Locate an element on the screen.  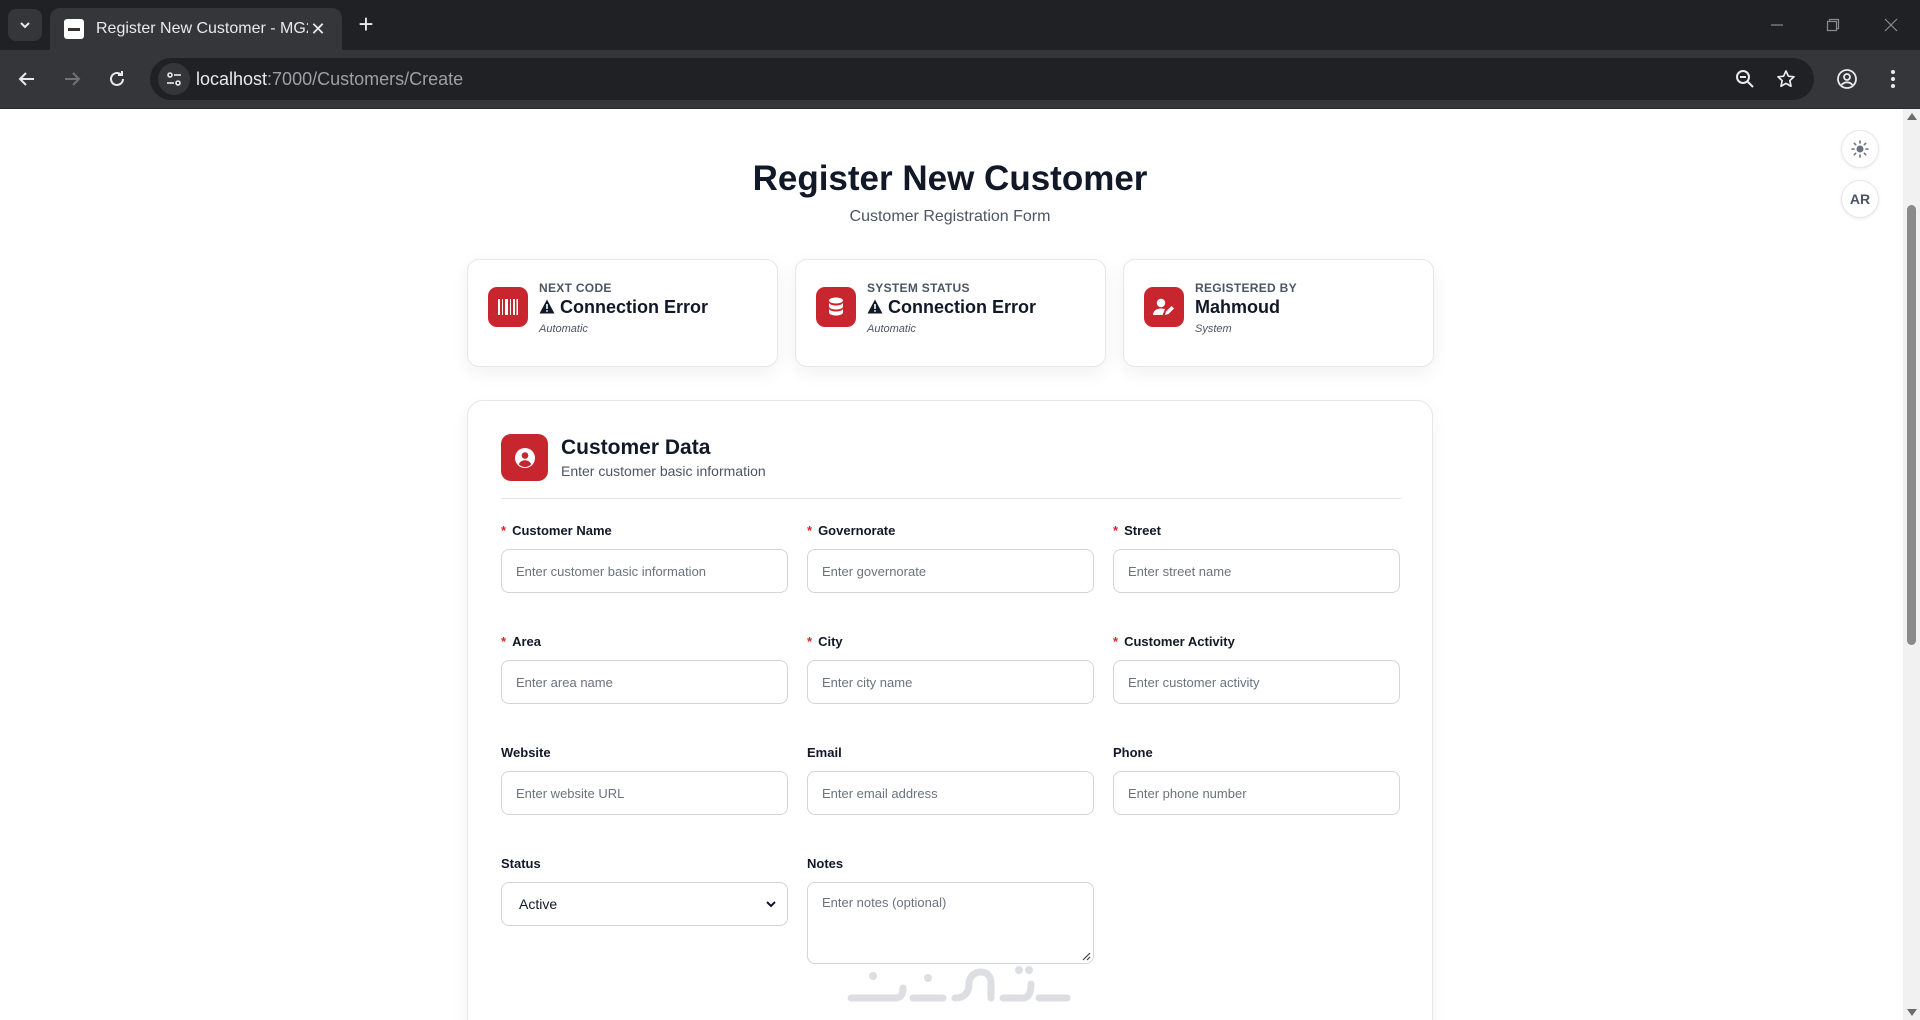
close-window-button is located at coordinates (1891, 25).